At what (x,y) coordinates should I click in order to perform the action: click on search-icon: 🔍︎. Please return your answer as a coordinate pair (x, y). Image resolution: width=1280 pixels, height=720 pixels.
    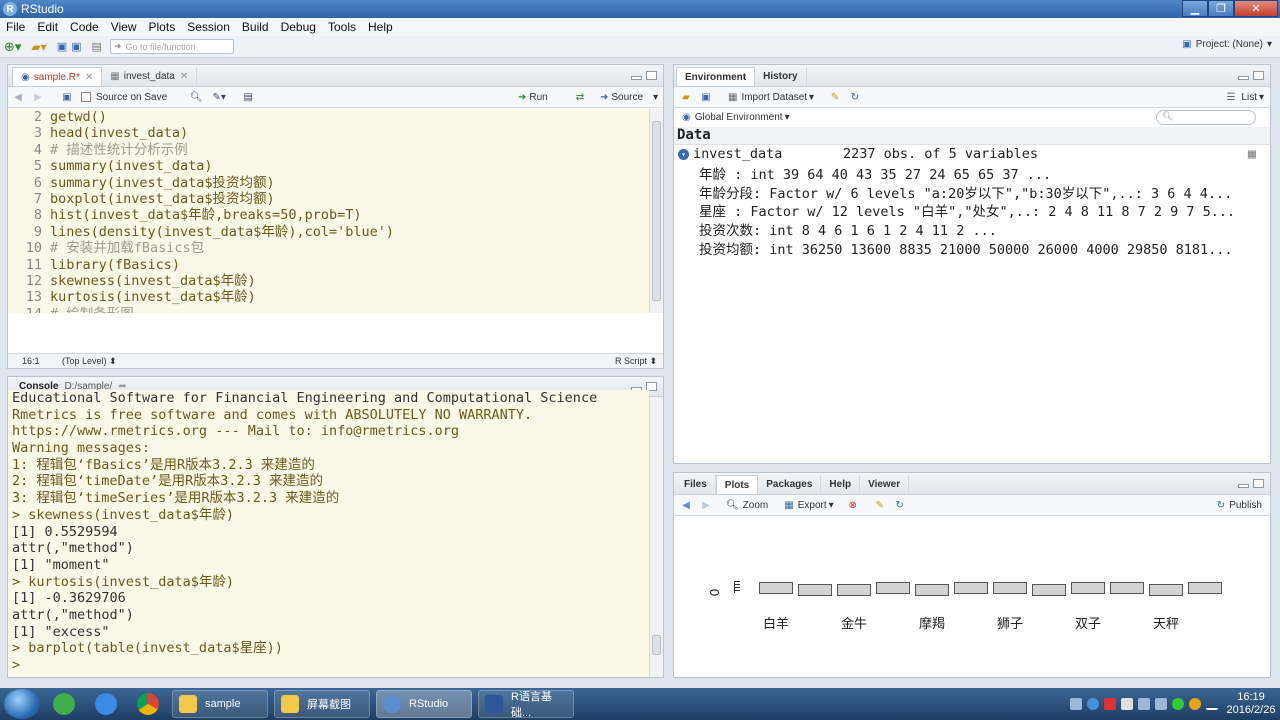
    Looking at the image, I should click on (196, 97).